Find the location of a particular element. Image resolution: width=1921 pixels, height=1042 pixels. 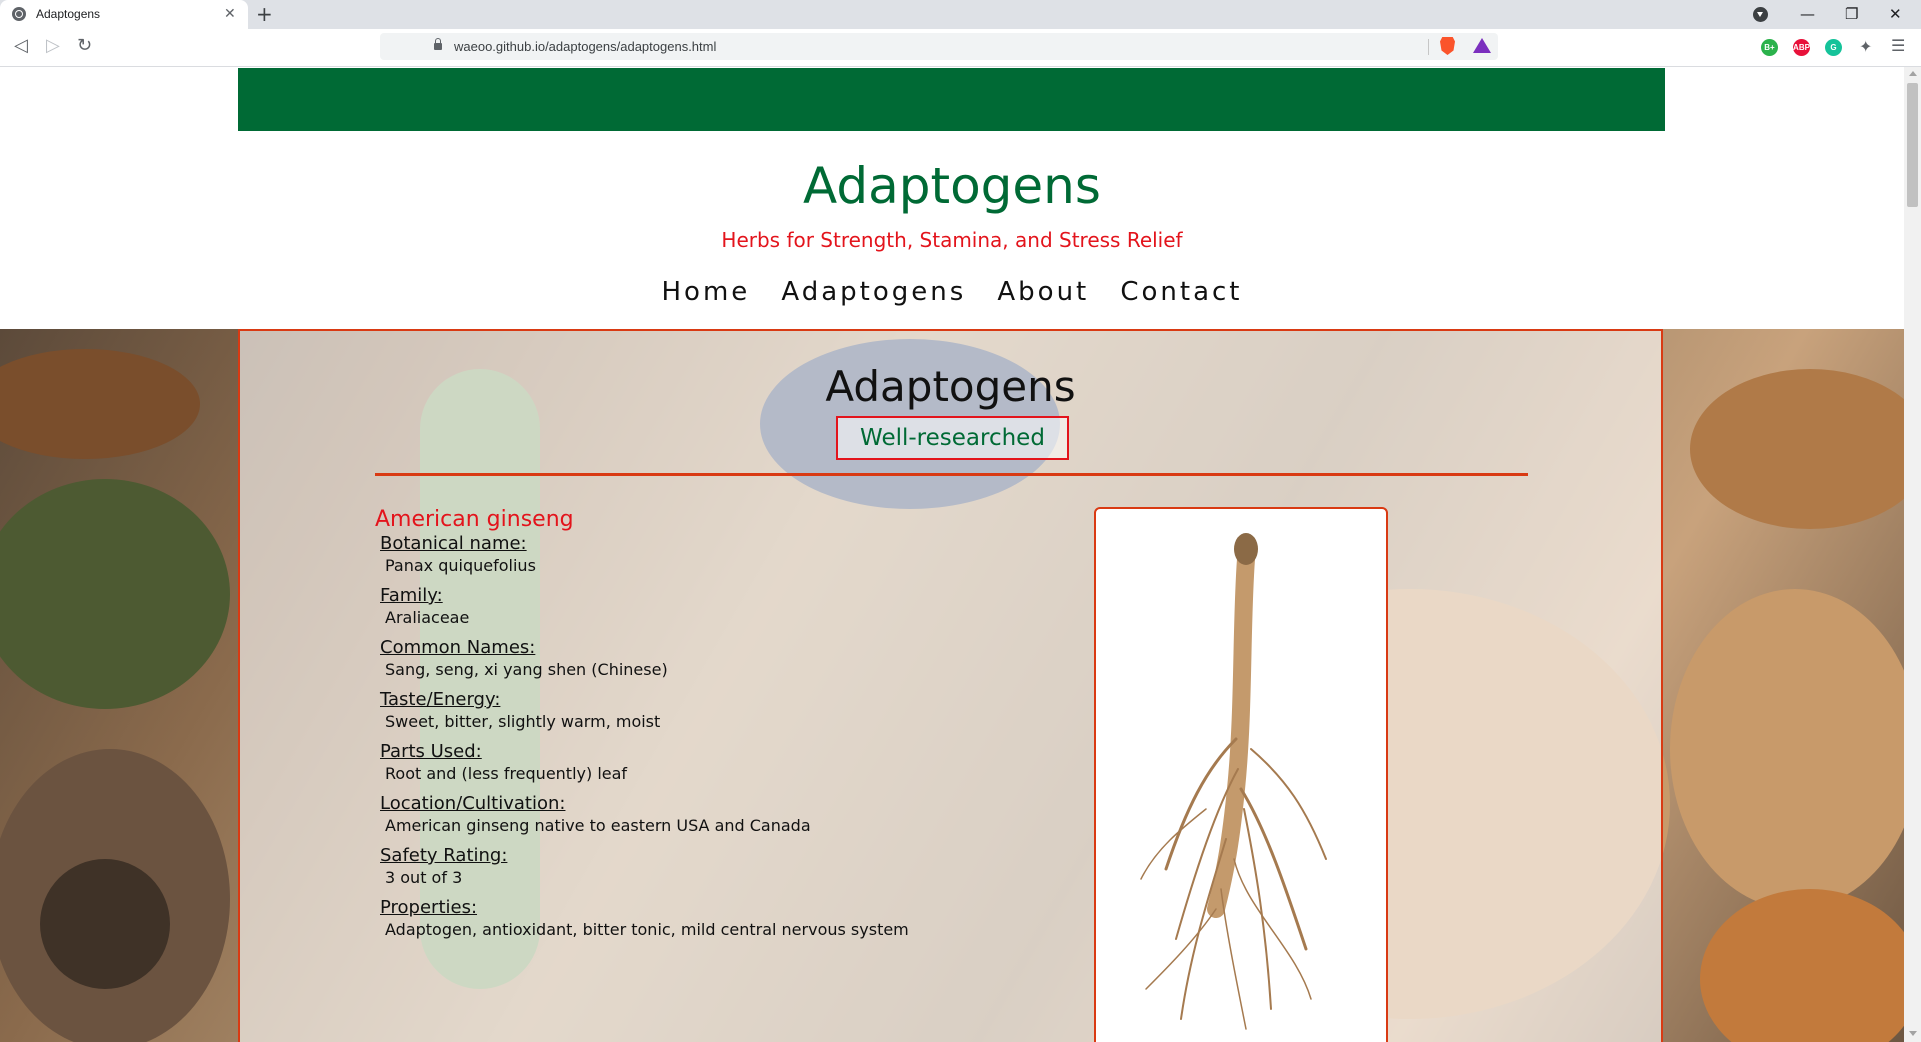

ginseng-root-image is located at coordinates (1233, 781).